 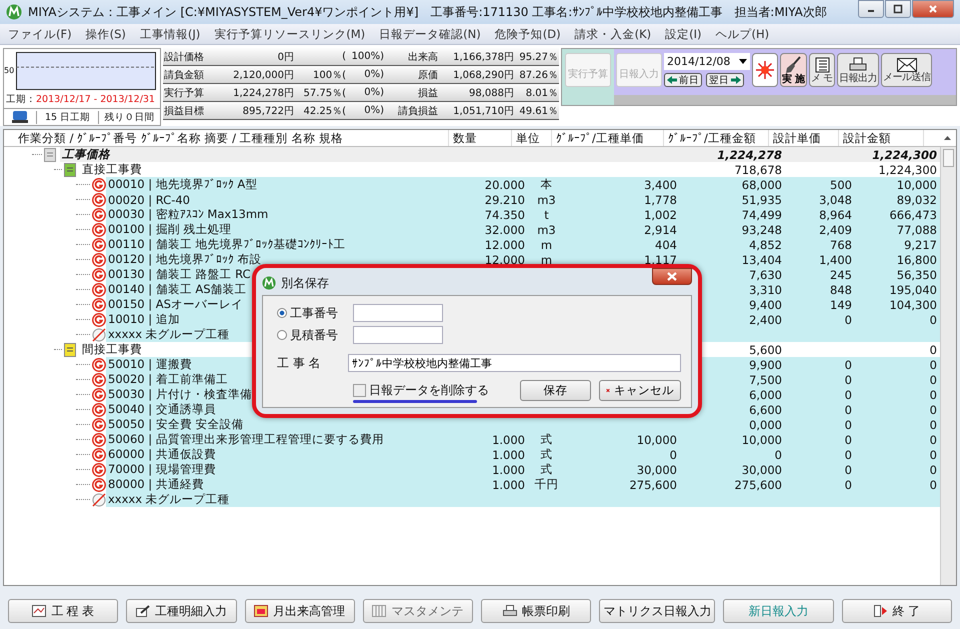 What do you see at coordinates (505, 244) in the screenshot?
I see `table-cell-text: 12.000` at bounding box center [505, 244].